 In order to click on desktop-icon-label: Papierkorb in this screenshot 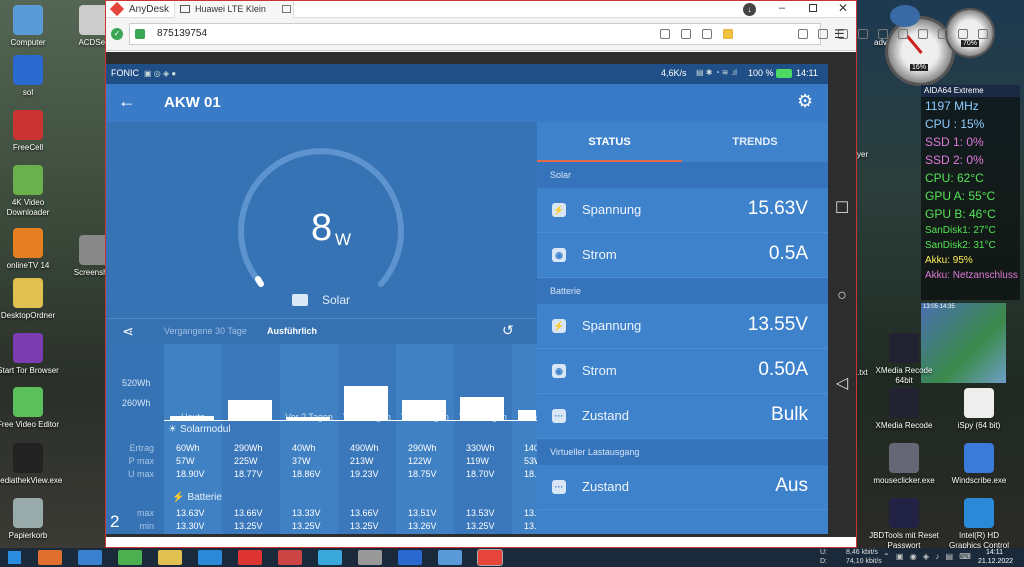, I will do `click(28, 535)`.